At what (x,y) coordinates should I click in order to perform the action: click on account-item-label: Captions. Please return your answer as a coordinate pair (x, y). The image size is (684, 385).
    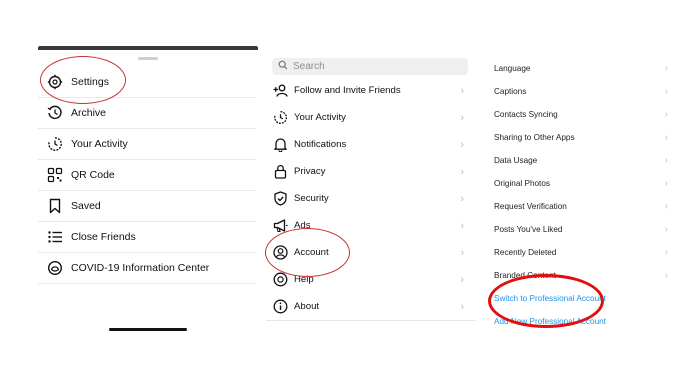
    Looking at the image, I should click on (510, 91).